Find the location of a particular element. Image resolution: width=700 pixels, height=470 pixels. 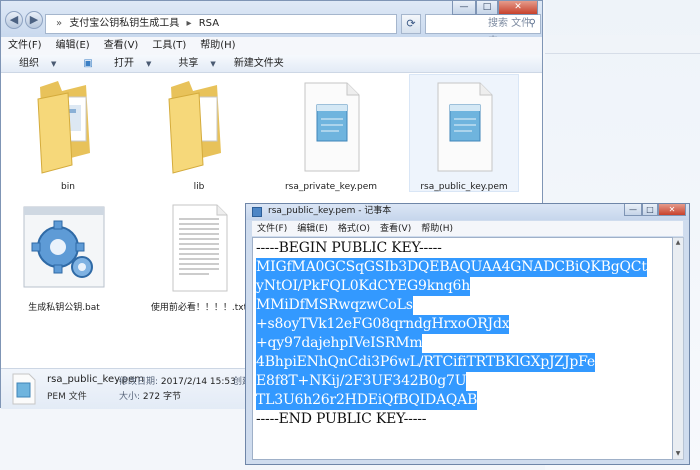

notepad-text-line: TL3U6h26r2HDEiQfBQIDAQAB is located at coordinates (366, 400).